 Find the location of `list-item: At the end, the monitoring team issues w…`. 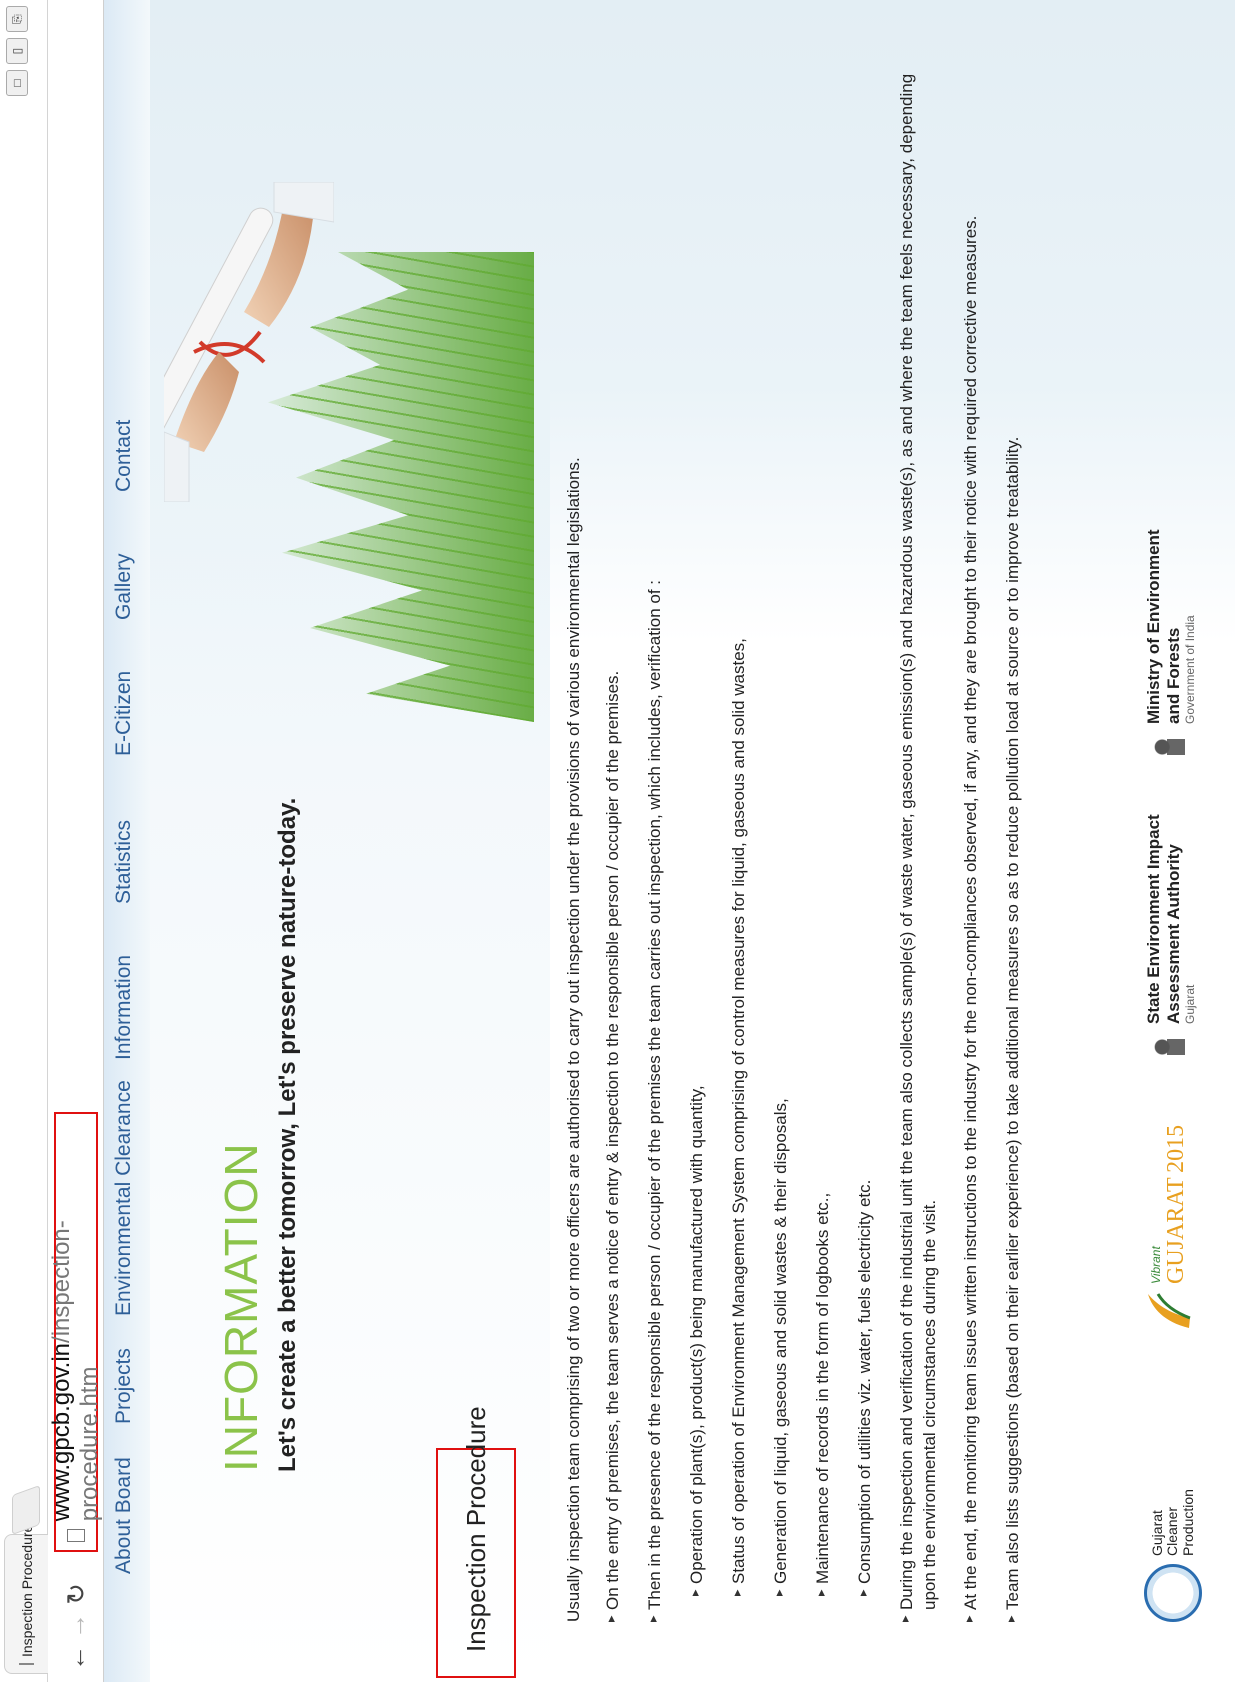

list-item: At the end, the monitoring team issues w… is located at coordinates (971, 827).